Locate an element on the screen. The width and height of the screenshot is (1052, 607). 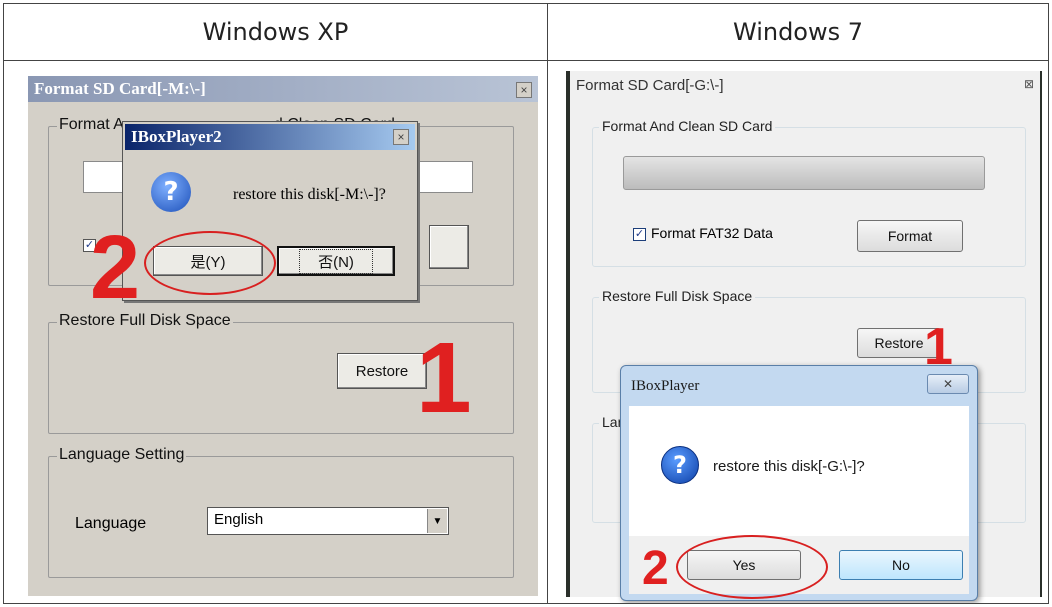
xp-format-button is located at coordinates (449, 247).